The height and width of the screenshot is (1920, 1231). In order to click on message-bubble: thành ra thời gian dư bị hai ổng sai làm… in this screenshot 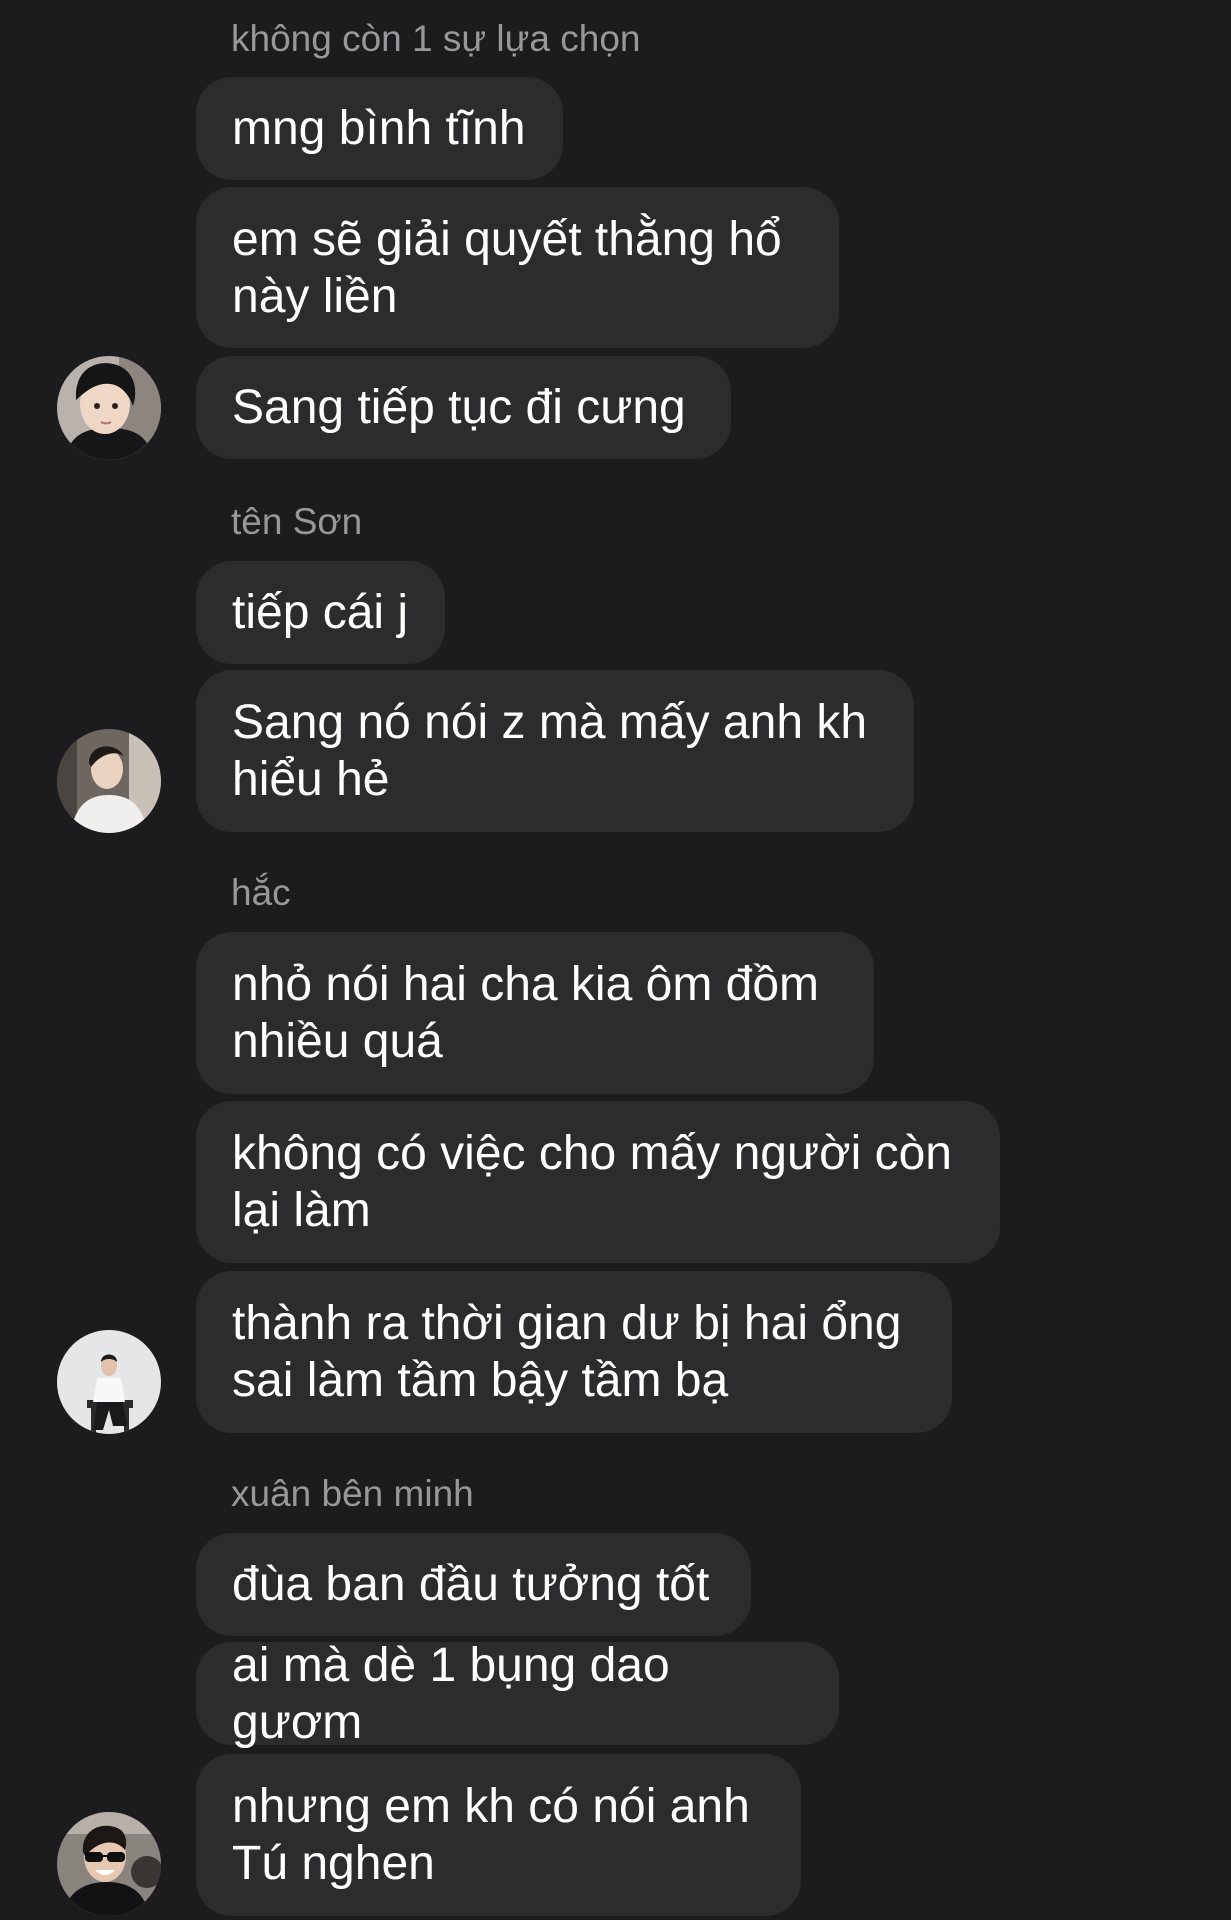, I will do `click(574, 1352)`.